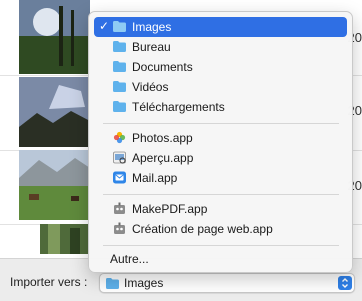 The height and width of the screenshot is (301, 362). I want to click on preview-app-icon, so click(119, 157).